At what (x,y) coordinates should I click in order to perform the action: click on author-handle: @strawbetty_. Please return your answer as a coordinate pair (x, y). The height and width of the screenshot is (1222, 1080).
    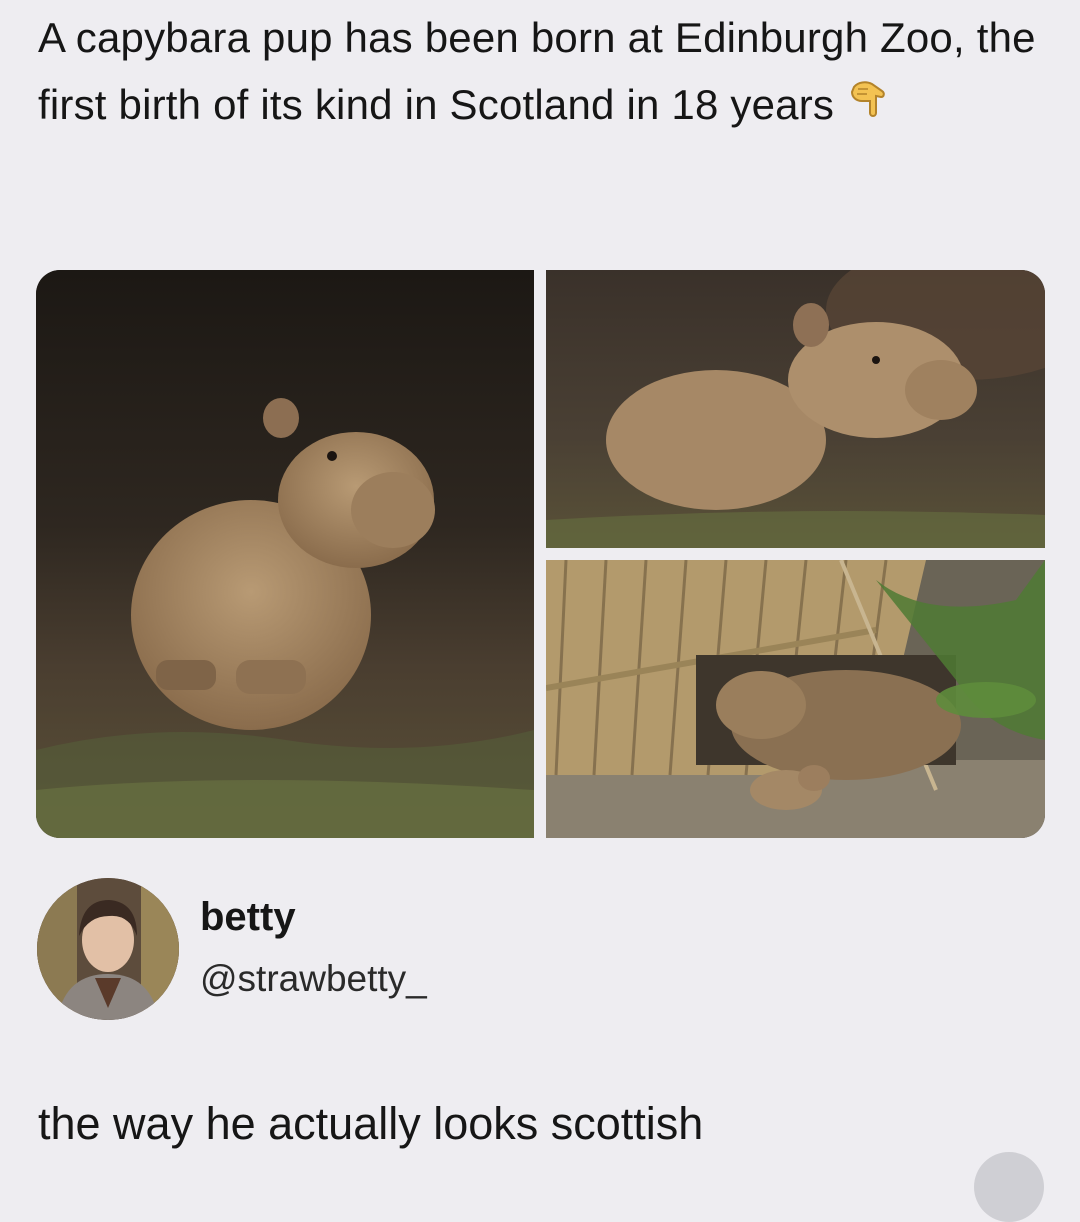
    Looking at the image, I should click on (313, 979).